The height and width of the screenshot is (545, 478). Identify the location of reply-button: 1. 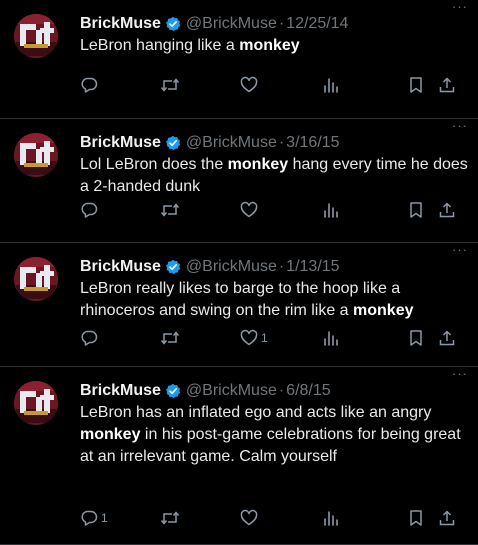
(94, 518).